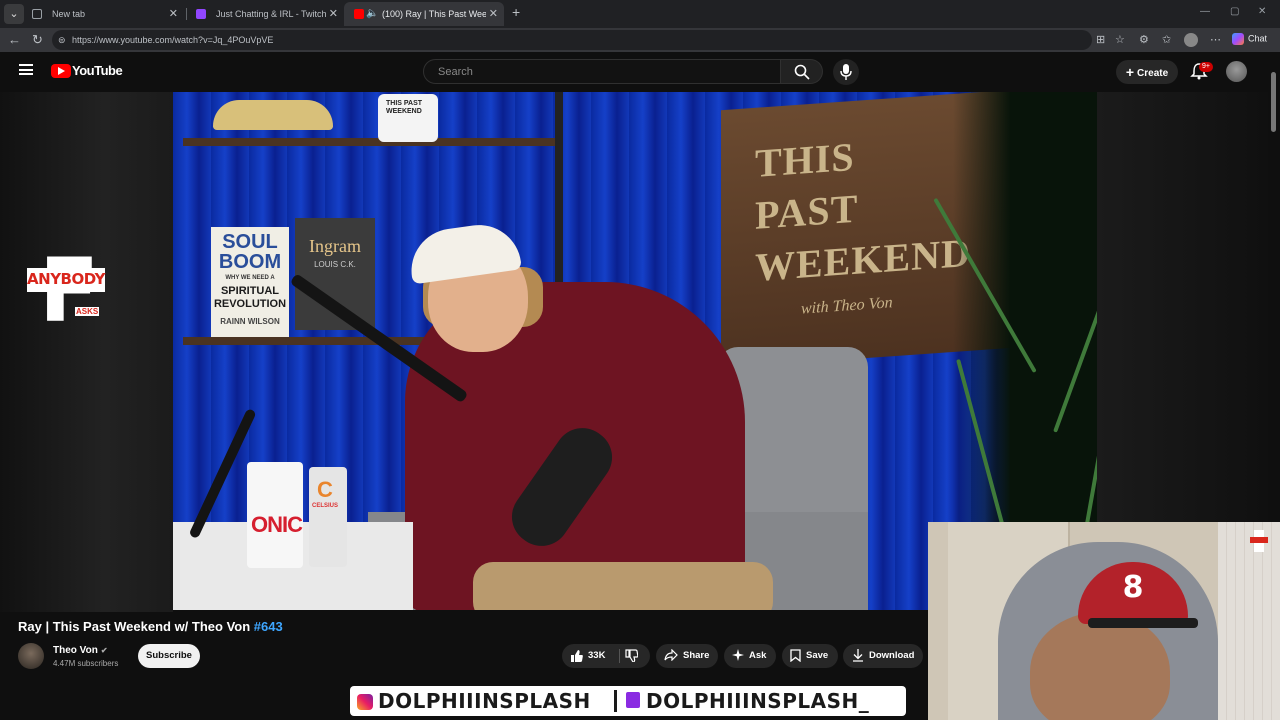 This screenshot has height=720, width=1280. What do you see at coordinates (62, 40) in the screenshot?
I see `site-info-icon: ⊜` at bounding box center [62, 40].